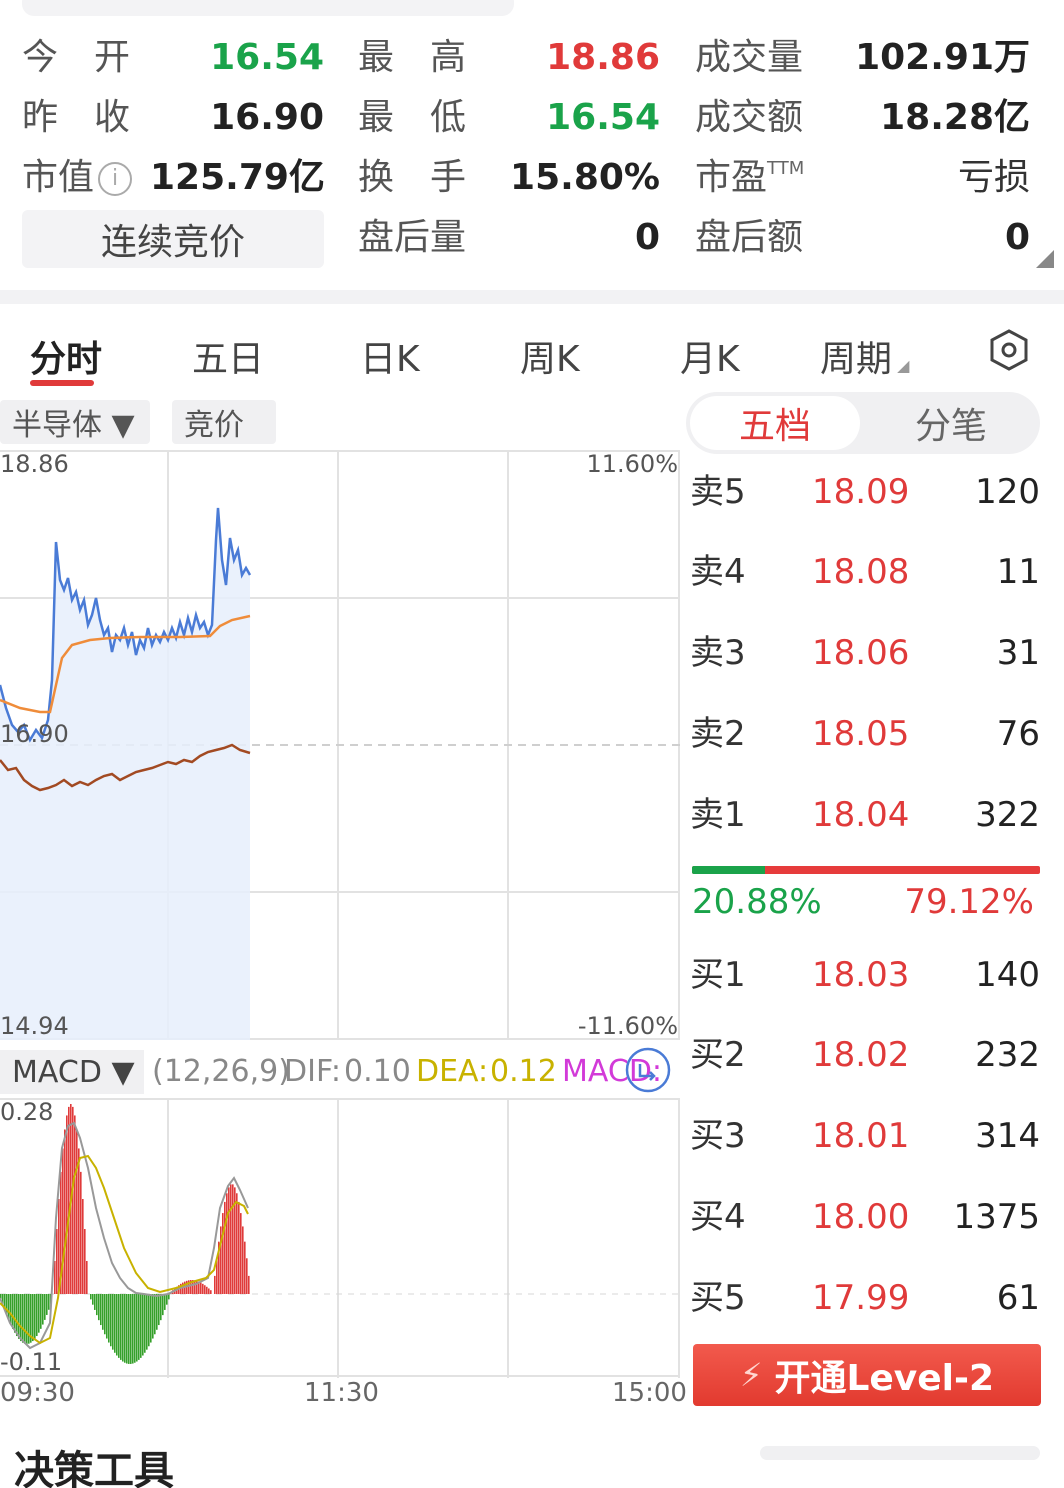 The width and height of the screenshot is (1064, 1488). I want to click on after-hours-volume-value: 0, so click(647, 237).